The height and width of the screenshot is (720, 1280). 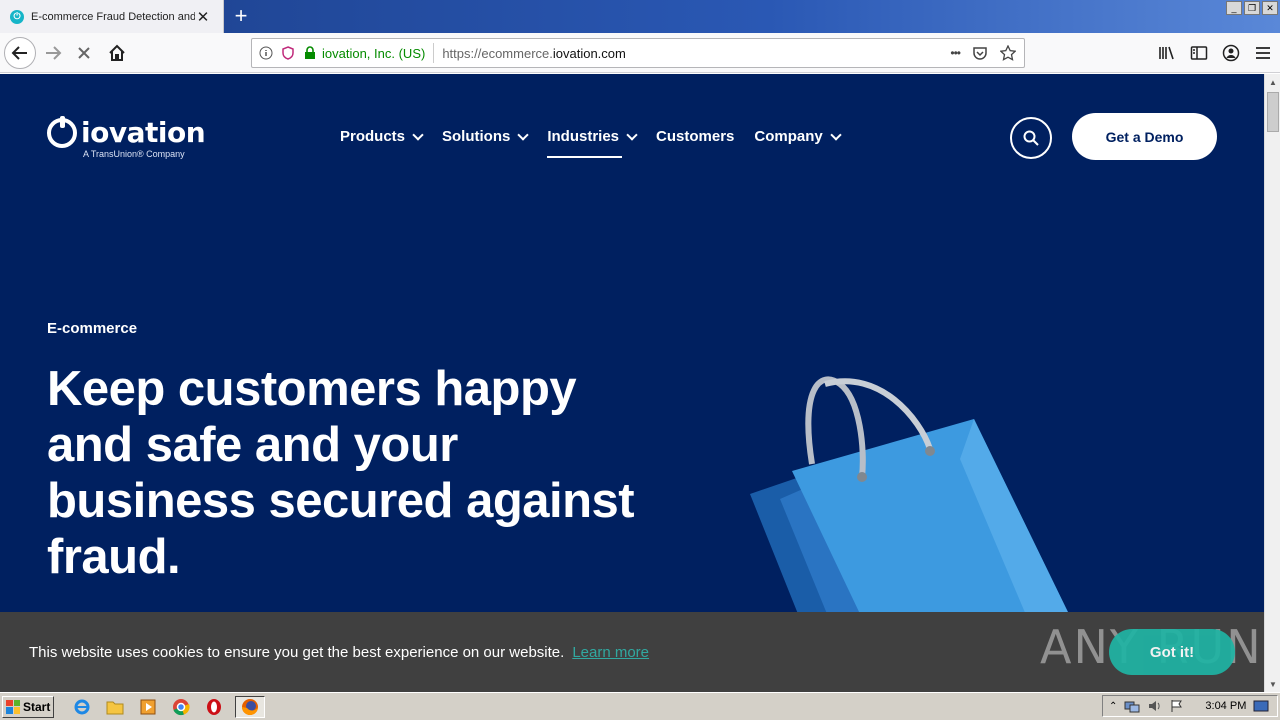 I want to click on lock-icon, so click(x=310, y=53).